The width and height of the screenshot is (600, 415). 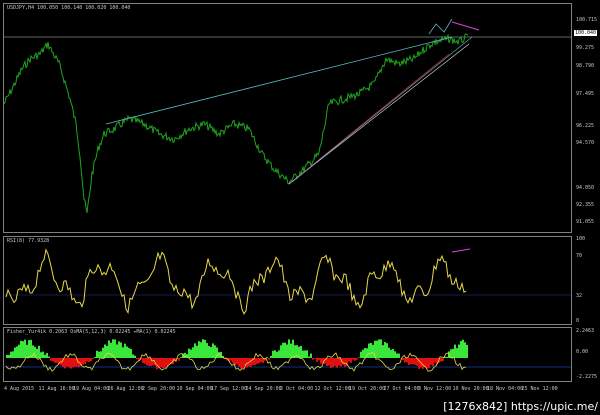 What do you see at coordinates (440, 26) in the screenshot?
I see `zigzag-pattern` at bounding box center [440, 26].